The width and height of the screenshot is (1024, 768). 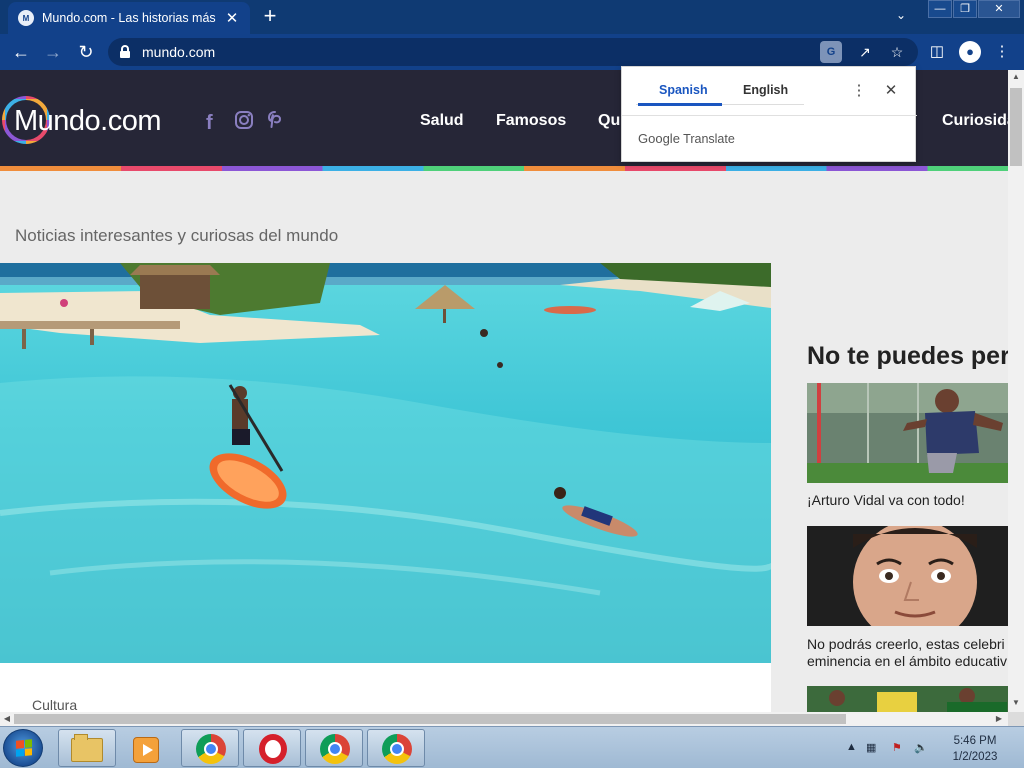 What do you see at coordinates (531, 121) in the screenshot?
I see `nav-famosos: Famosos` at bounding box center [531, 121].